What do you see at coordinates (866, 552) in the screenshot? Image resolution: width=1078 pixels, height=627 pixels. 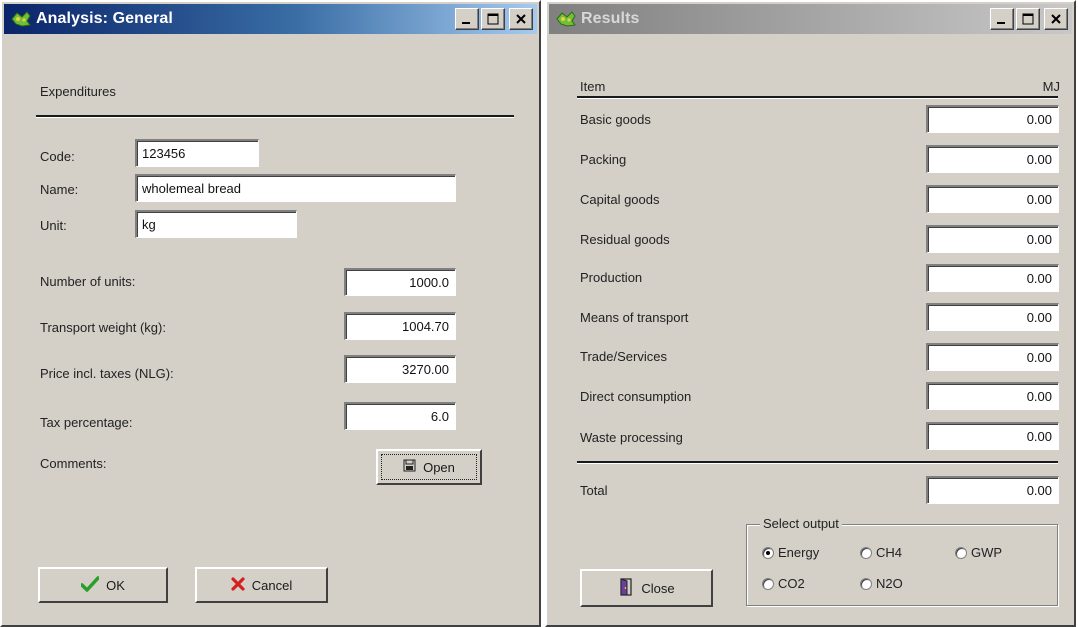 I see `radio-ch4-dot` at bounding box center [866, 552].